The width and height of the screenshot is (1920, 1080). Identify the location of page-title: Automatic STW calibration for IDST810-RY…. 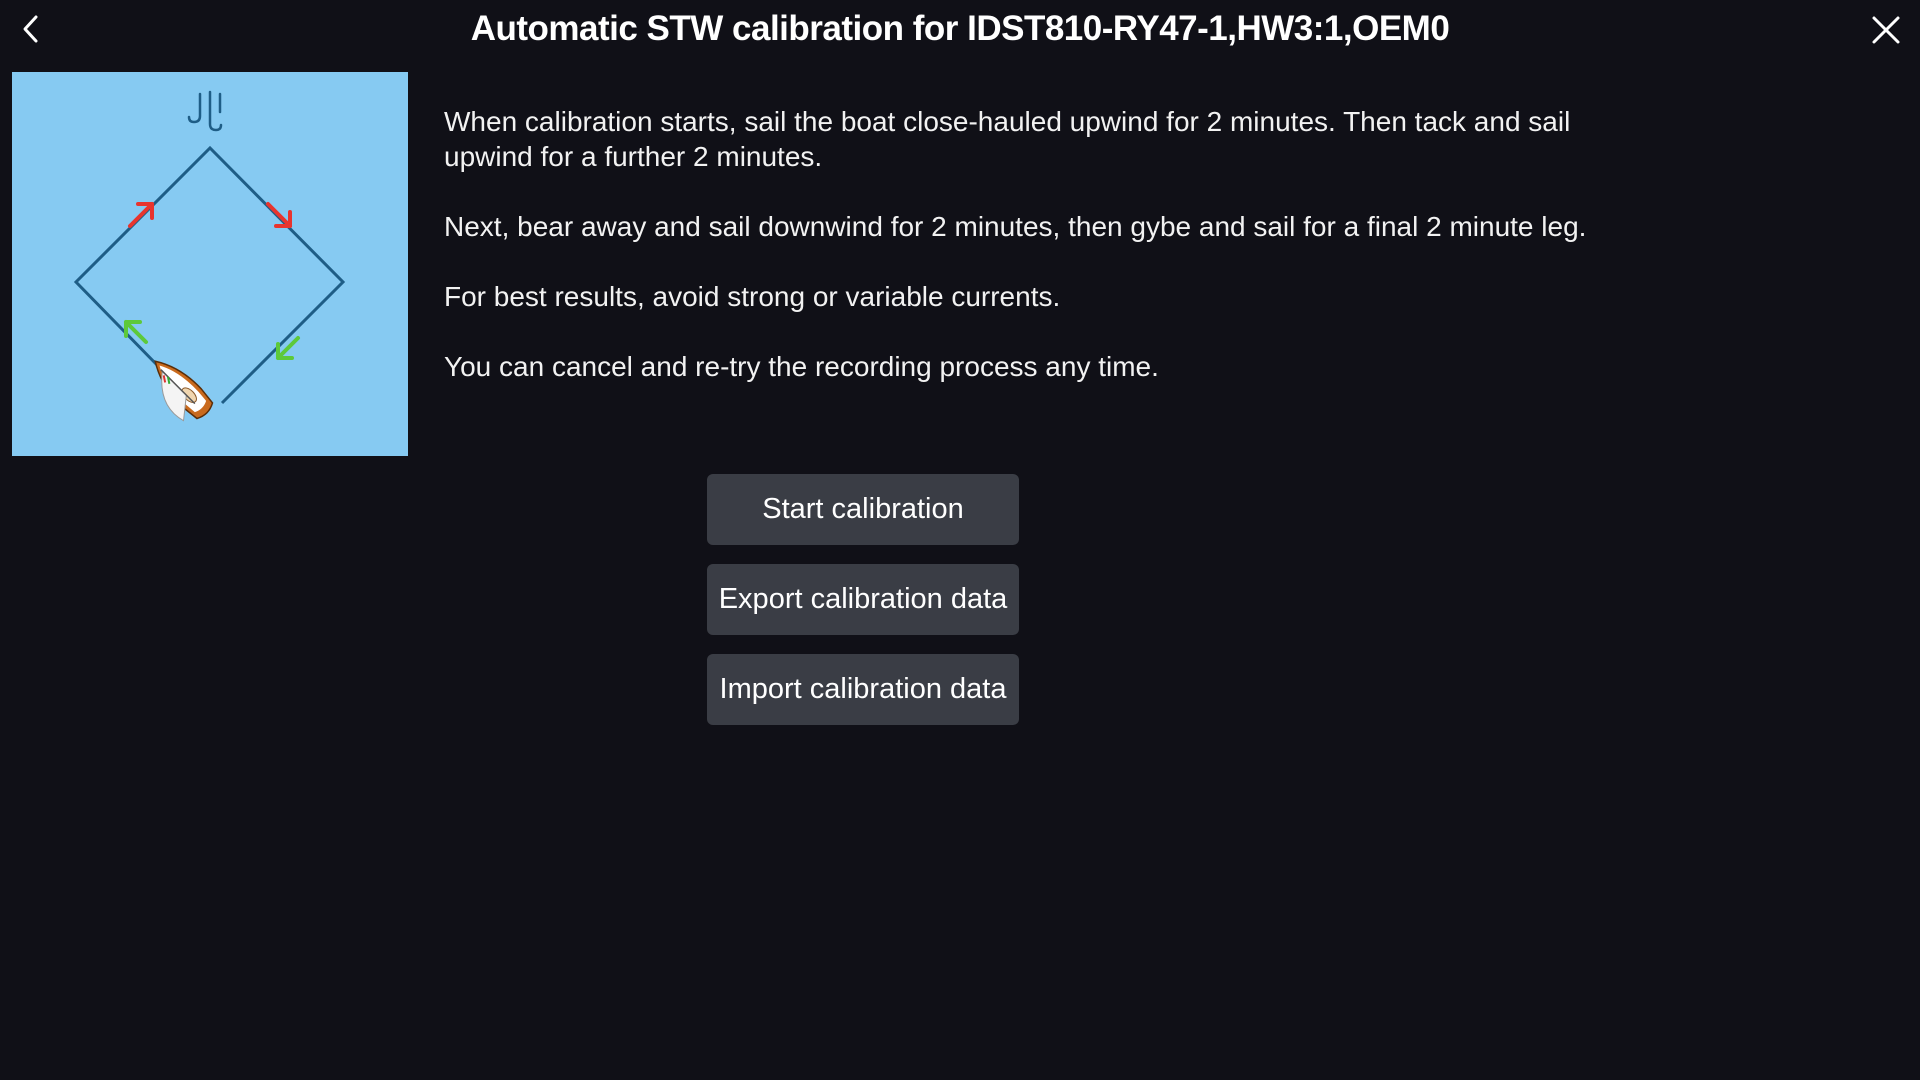
(960, 28).